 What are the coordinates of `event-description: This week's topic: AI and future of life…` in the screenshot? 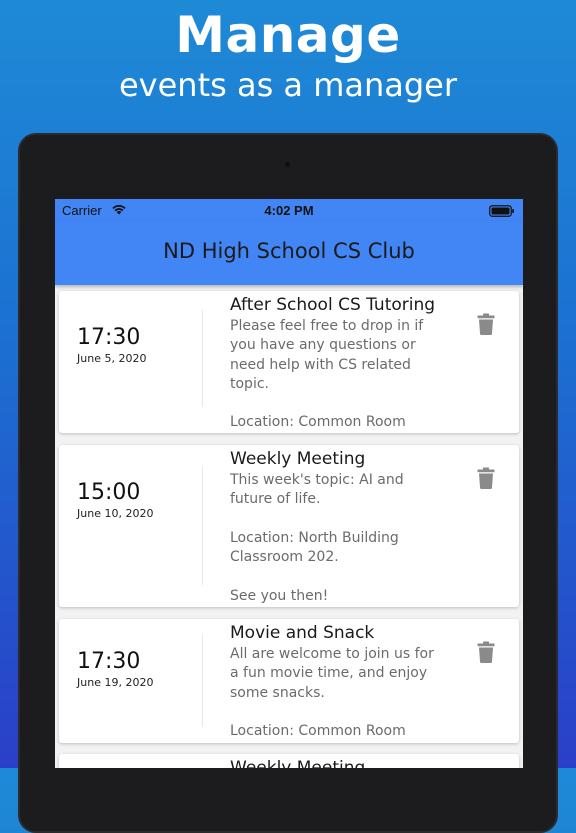 It's located at (317, 538).